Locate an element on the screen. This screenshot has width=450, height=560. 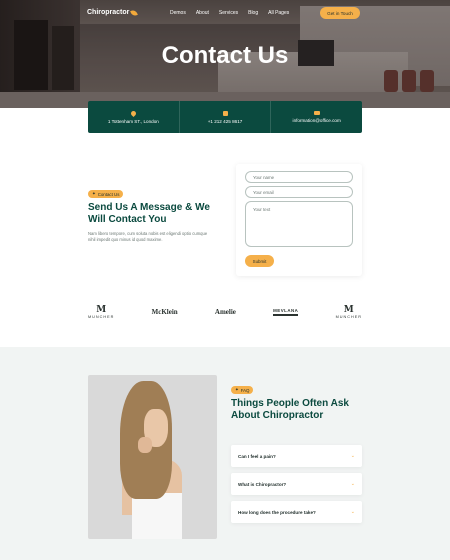
mail-icon is located at coordinates (316, 113).